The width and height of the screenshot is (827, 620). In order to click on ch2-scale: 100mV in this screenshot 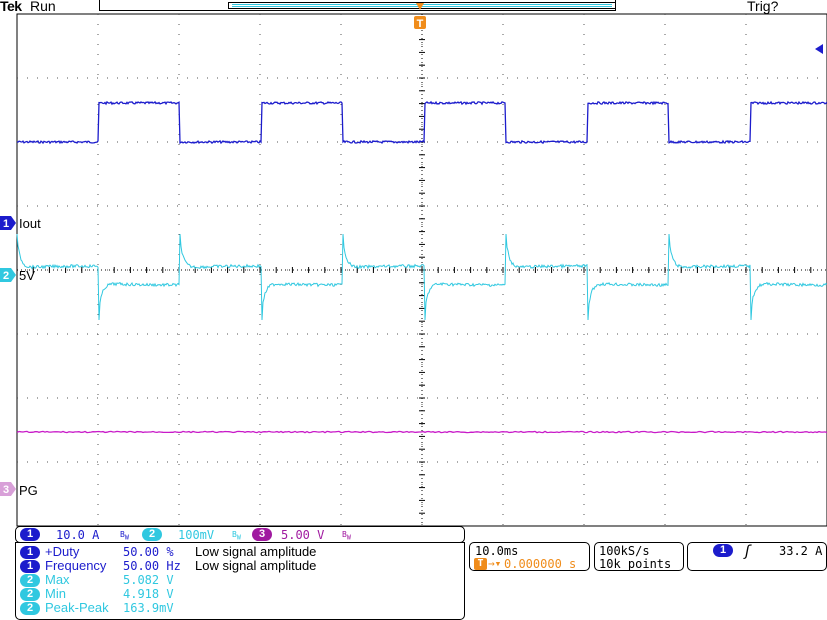, I will do `click(196, 535)`.